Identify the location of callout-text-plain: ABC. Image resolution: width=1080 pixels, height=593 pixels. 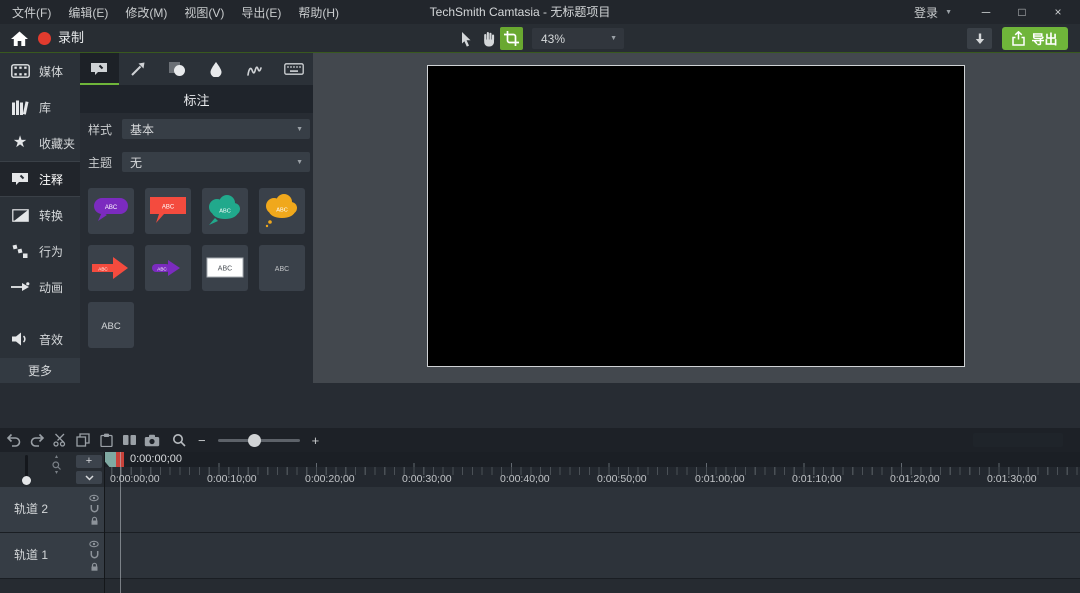
(111, 325).